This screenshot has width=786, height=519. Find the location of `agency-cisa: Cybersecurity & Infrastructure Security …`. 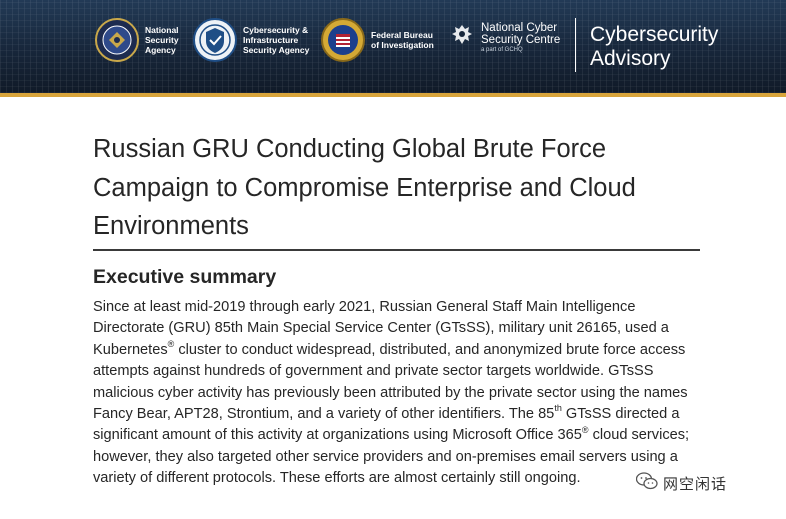

agency-cisa: Cybersecurity & Infrastructure Security … is located at coordinates (251, 40).